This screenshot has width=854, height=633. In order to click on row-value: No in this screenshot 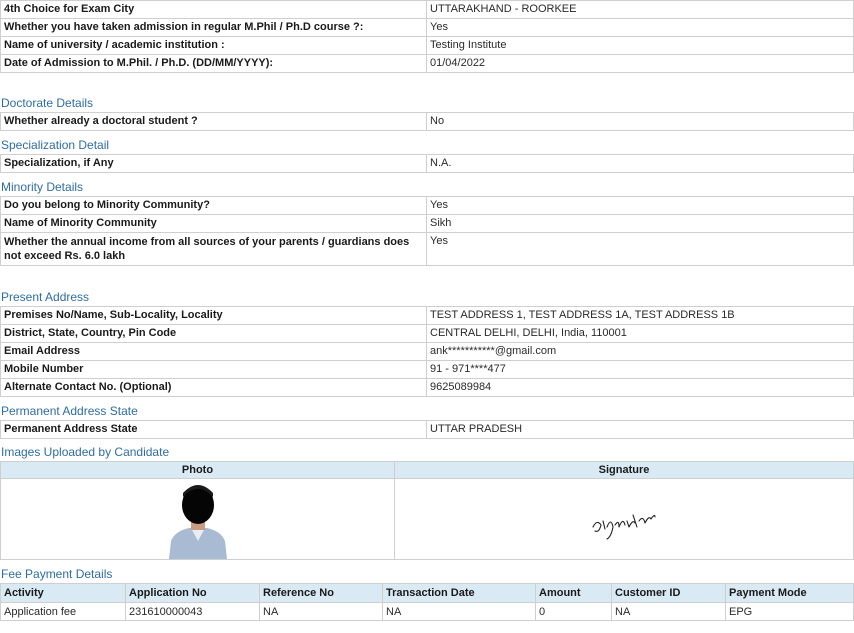, I will do `click(640, 121)`.